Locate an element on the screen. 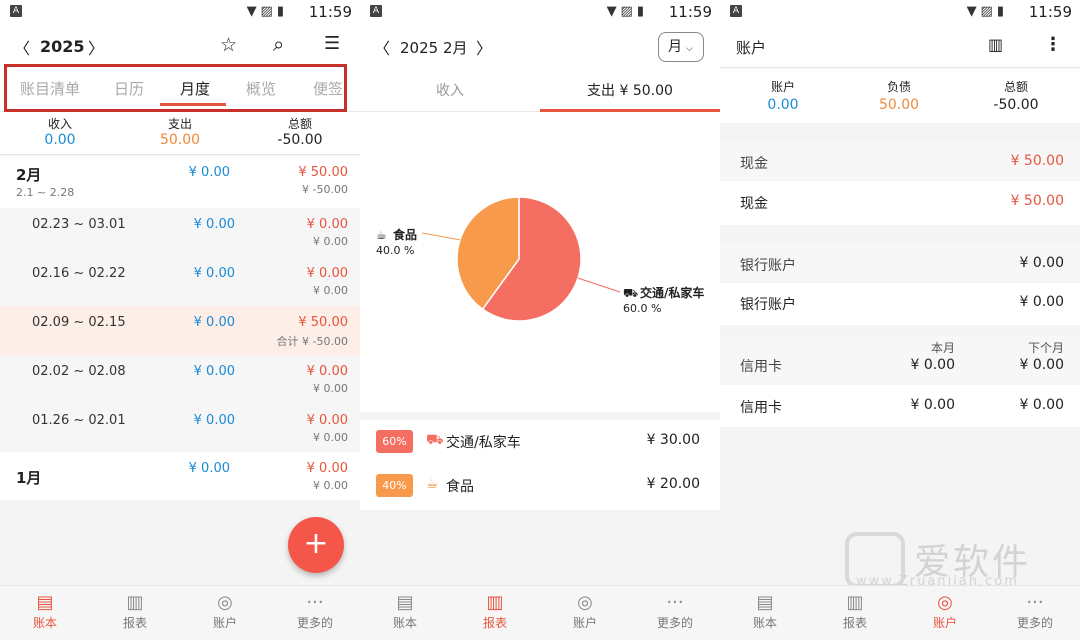 This screenshot has width=1080, height=640. account-name: 现金 is located at coordinates (754, 204).